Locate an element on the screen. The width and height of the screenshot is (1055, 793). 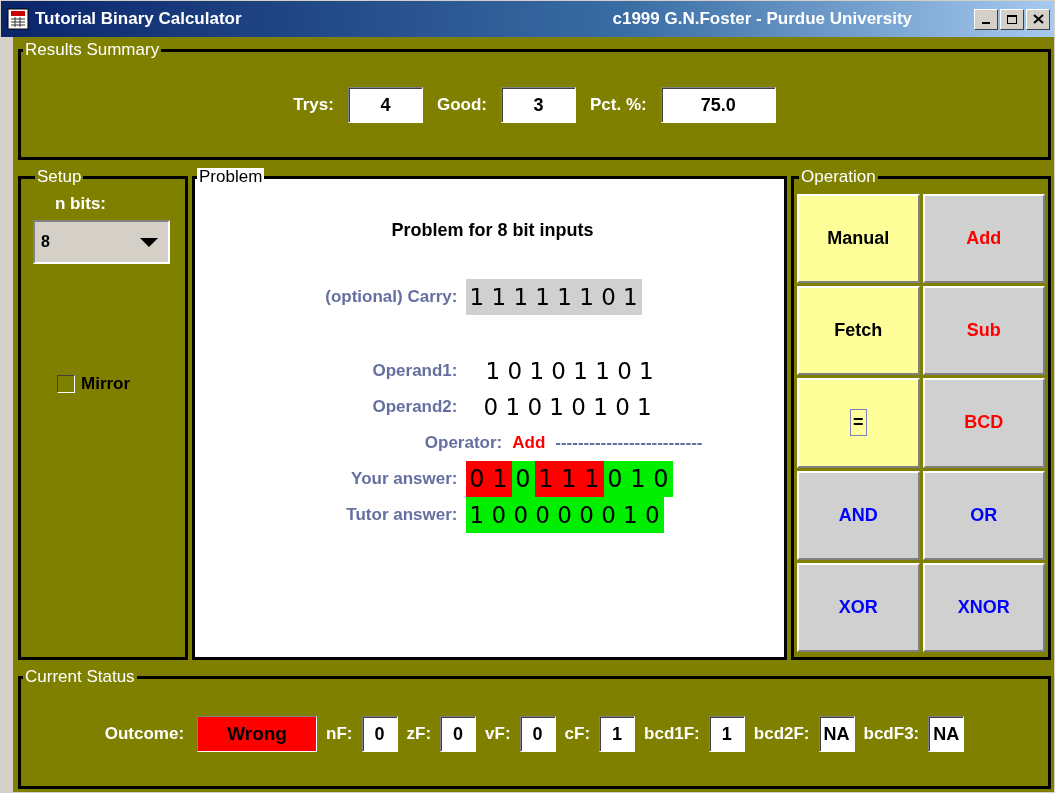
calculator-icon is located at coordinates (18, 19).